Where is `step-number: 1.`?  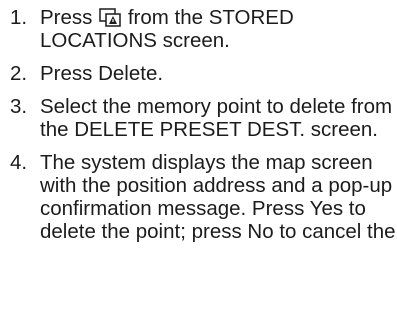
step-number: 1. is located at coordinates (19, 17).